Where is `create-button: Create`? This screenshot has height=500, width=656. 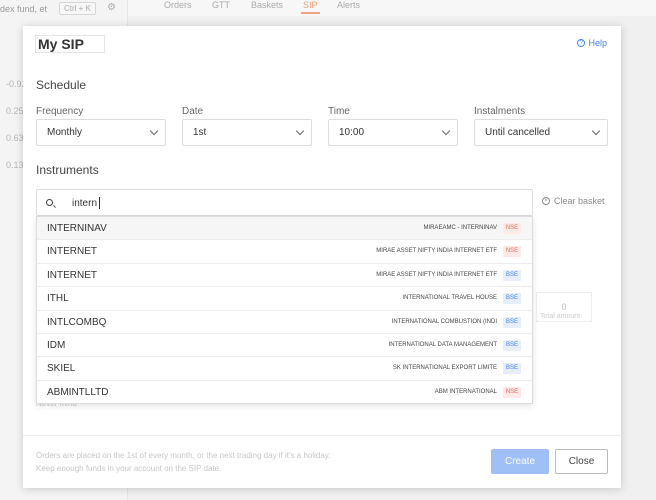 create-button: Create is located at coordinates (520, 461).